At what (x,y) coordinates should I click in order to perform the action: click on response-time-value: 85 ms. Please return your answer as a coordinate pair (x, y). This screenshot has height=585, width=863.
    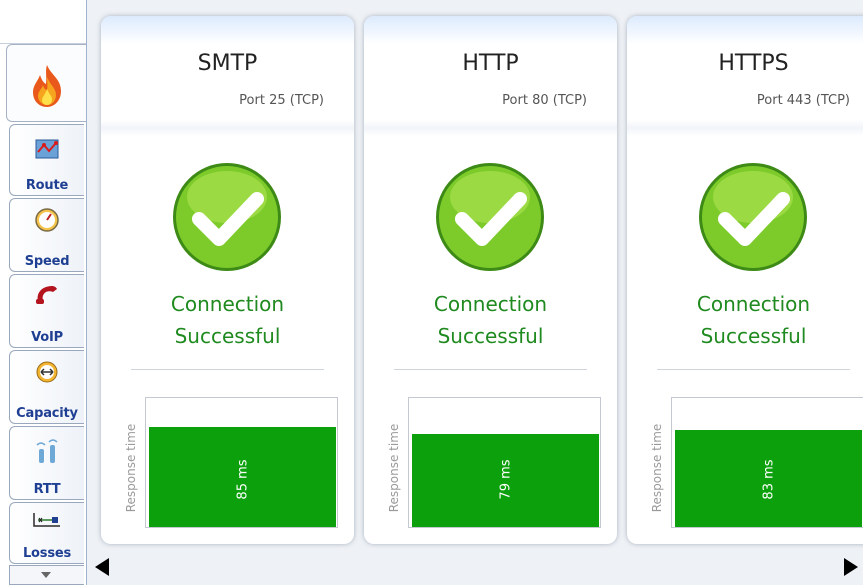
    Looking at the image, I should click on (242, 479).